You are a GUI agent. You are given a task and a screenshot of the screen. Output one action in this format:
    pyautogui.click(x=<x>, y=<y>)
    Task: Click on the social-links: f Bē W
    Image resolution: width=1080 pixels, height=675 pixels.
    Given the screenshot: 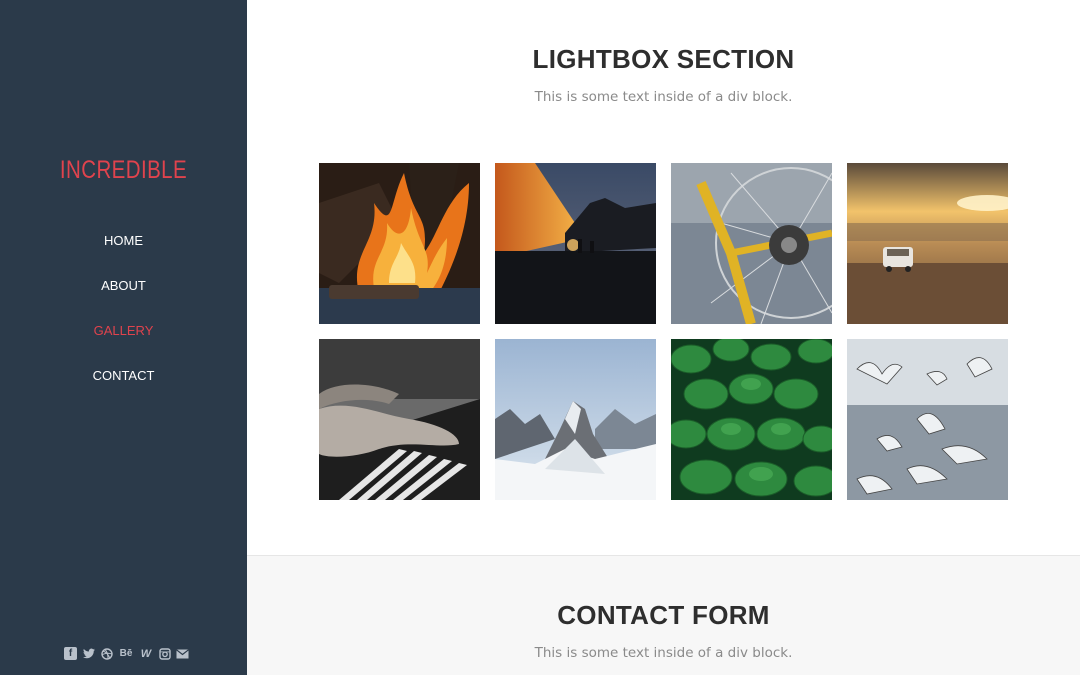 What is the action you would take?
    pyautogui.click(x=126, y=653)
    